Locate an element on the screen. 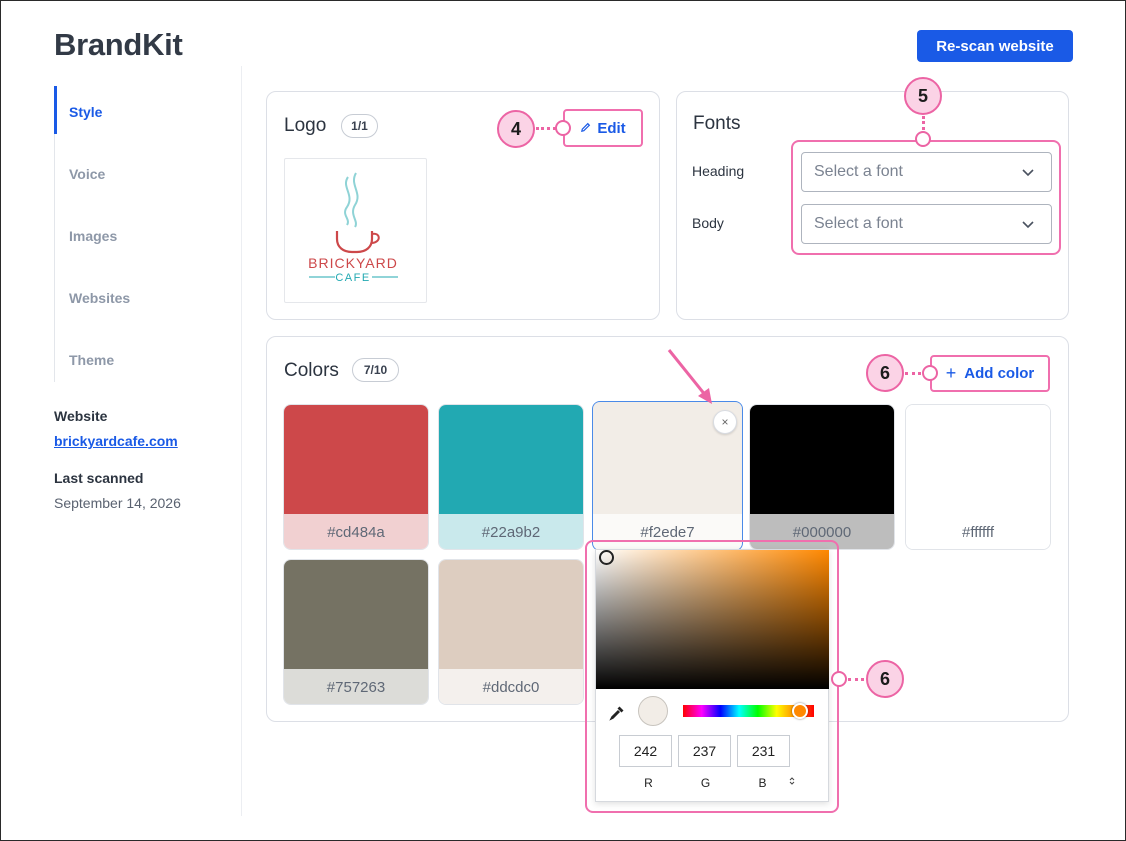  colors-count-badge: 7/10 is located at coordinates (375, 370).